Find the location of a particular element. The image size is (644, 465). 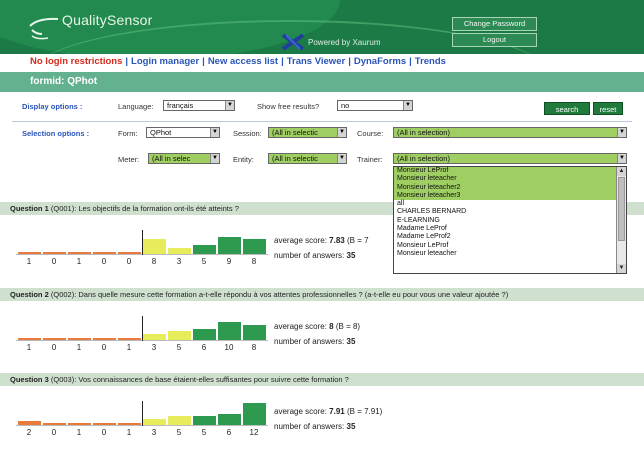

xaurum-logo-icon is located at coordinates (293, 42).